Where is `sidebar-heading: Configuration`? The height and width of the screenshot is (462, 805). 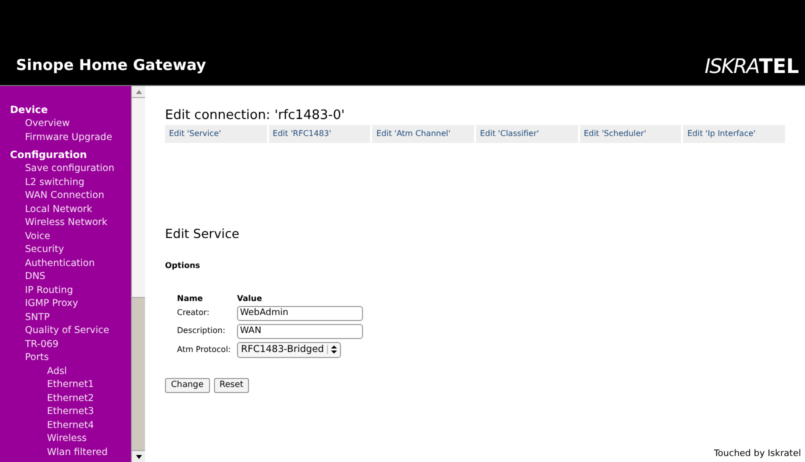
sidebar-heading: Configuration is located at coordinates (48, 155).